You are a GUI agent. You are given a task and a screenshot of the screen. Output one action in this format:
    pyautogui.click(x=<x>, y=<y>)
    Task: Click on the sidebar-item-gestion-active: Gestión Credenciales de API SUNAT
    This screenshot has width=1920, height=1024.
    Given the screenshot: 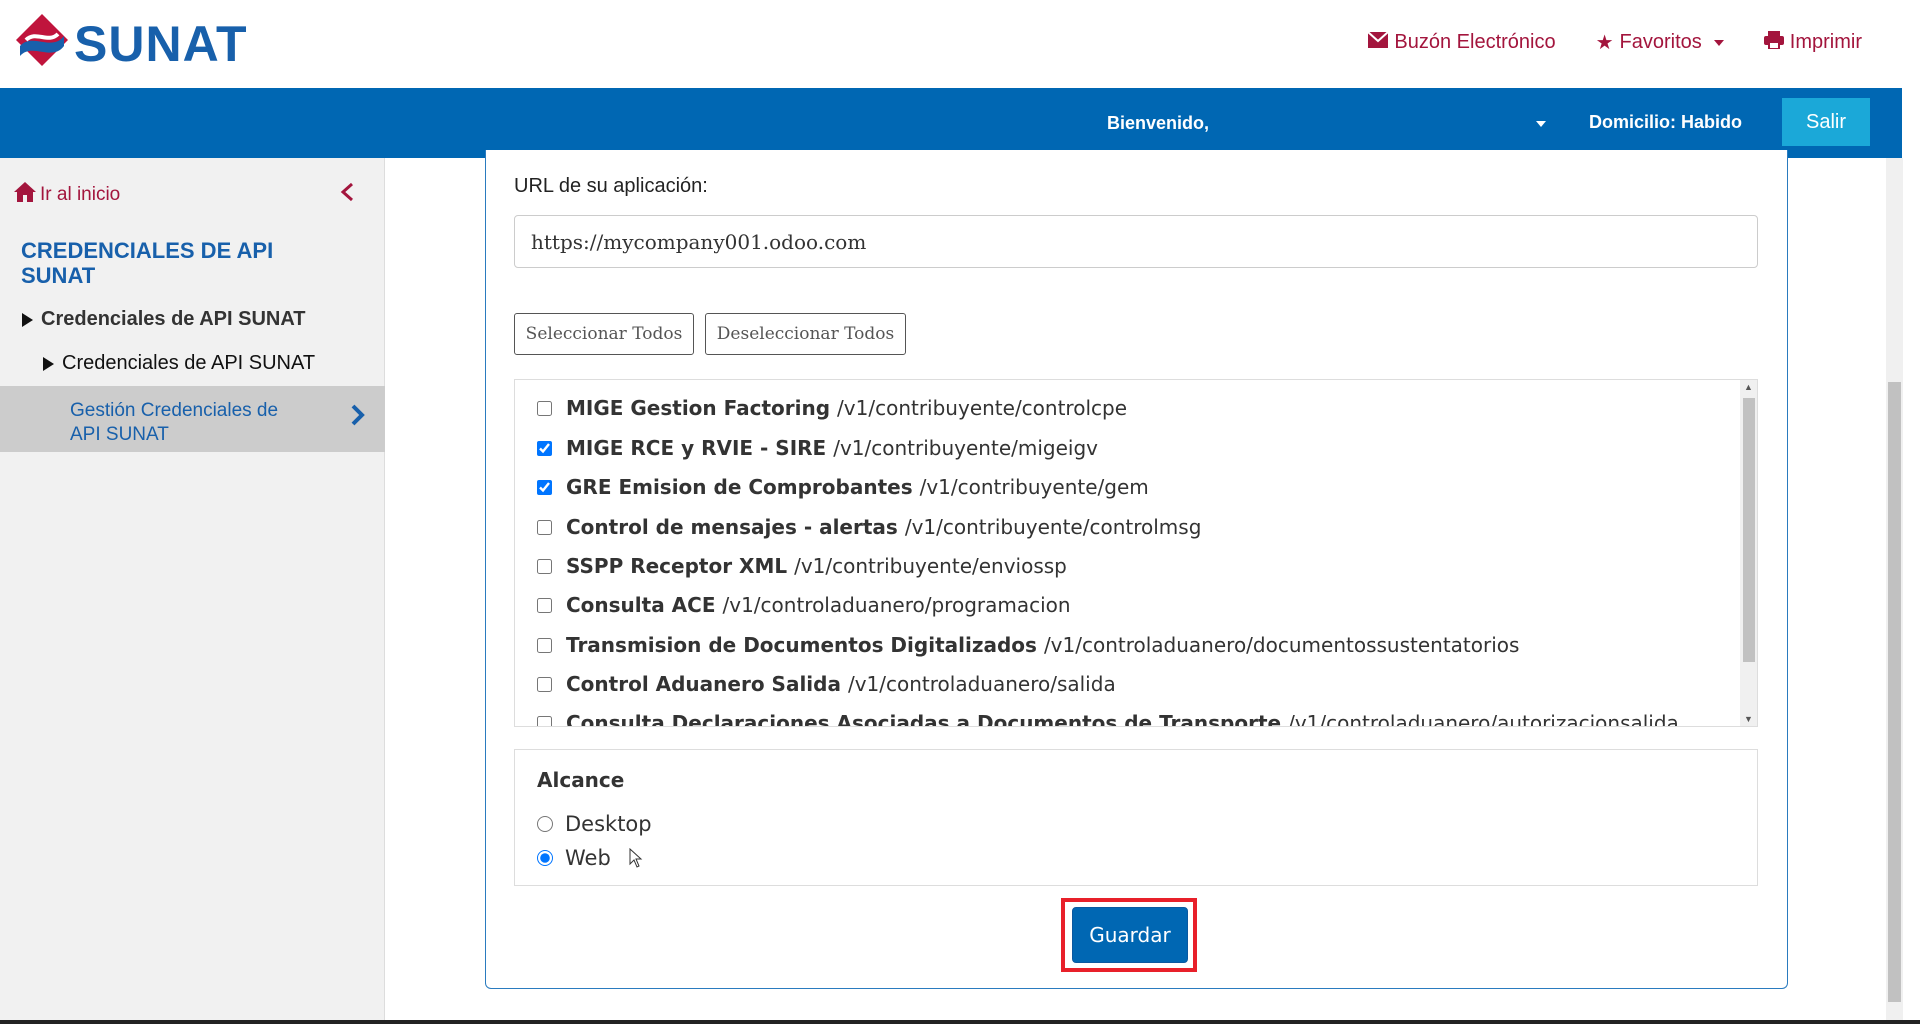 What is the action you would take?
    pyautogui.click(x=192, y=419)
    